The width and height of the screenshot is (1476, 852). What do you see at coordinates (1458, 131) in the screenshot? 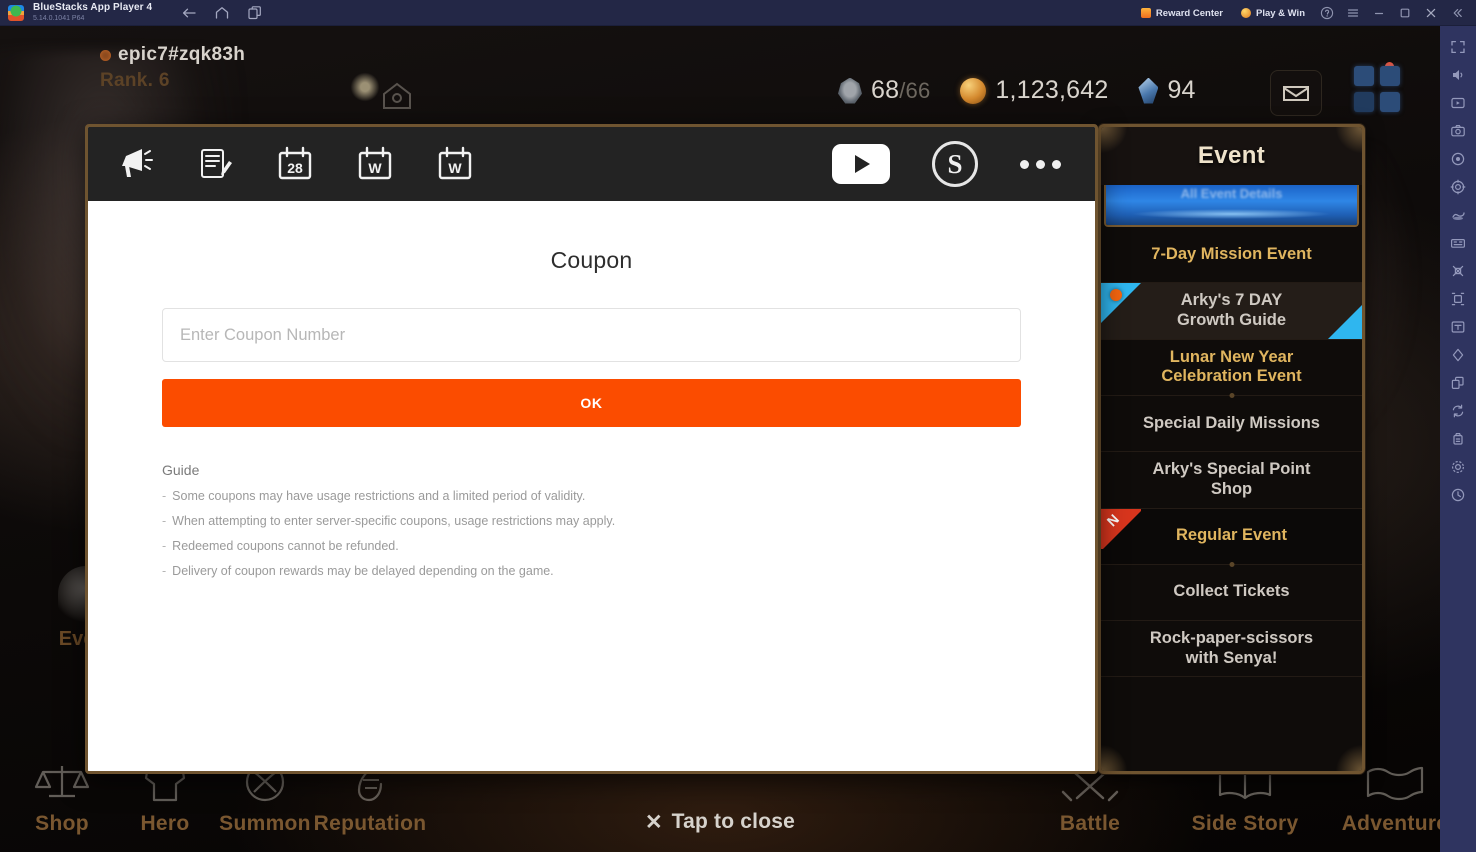
I see `screenshot-icon` at bounding box center [1458, 131].